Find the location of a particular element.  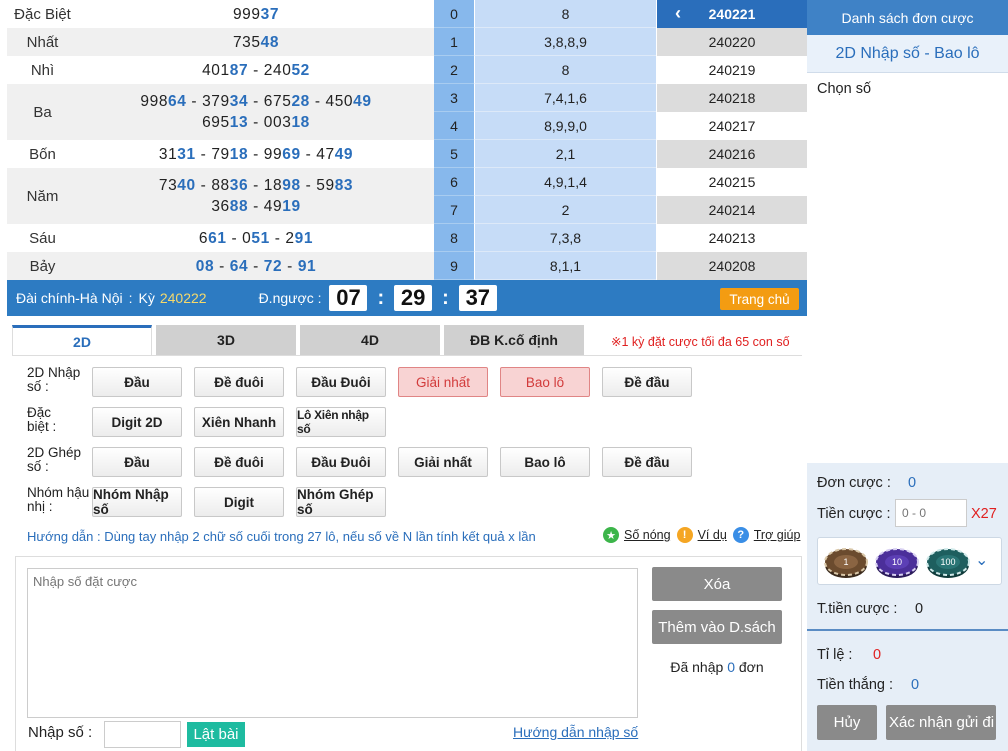

prize-digits: 88 is located at coordinates (239, 206).